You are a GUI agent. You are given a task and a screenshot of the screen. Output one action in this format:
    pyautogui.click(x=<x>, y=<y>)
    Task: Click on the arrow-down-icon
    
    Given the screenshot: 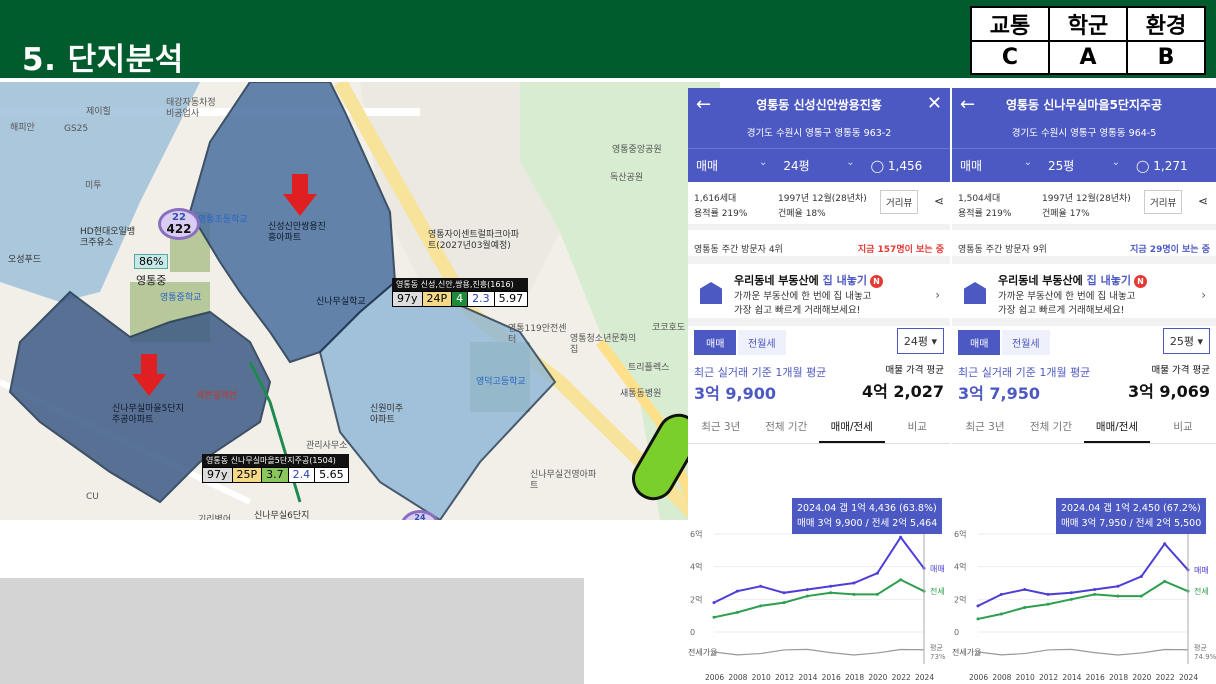 What is the action you would take?
    pyautogui.click(x=300, y=195)
    